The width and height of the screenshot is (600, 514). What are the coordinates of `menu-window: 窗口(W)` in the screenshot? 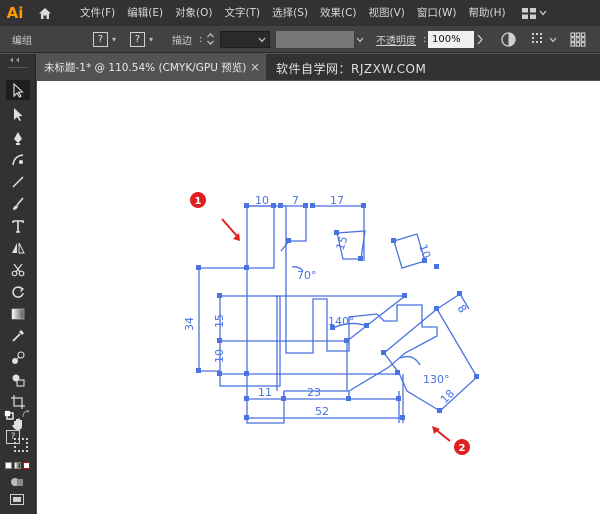 It's located at (437, 13).